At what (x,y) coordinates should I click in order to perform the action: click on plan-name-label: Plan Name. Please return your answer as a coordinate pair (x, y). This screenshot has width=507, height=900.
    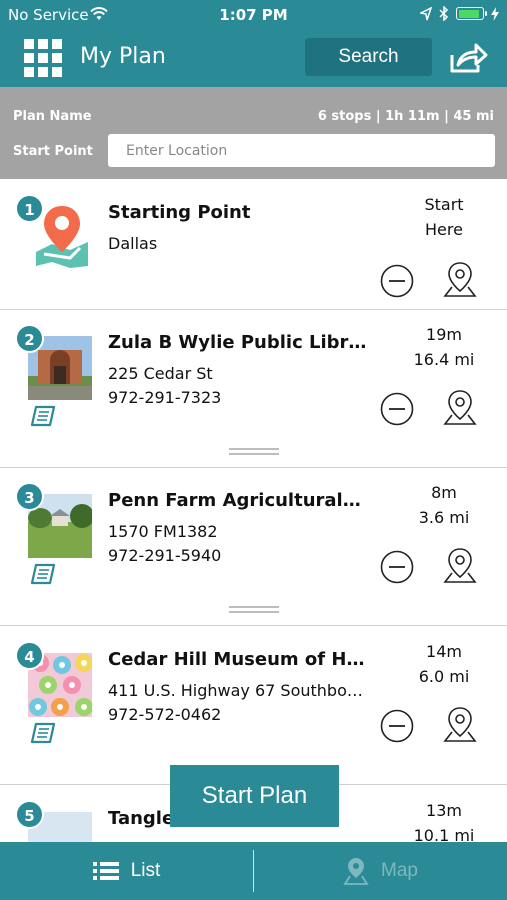
    Looking at the image, I should click on (52, 116).